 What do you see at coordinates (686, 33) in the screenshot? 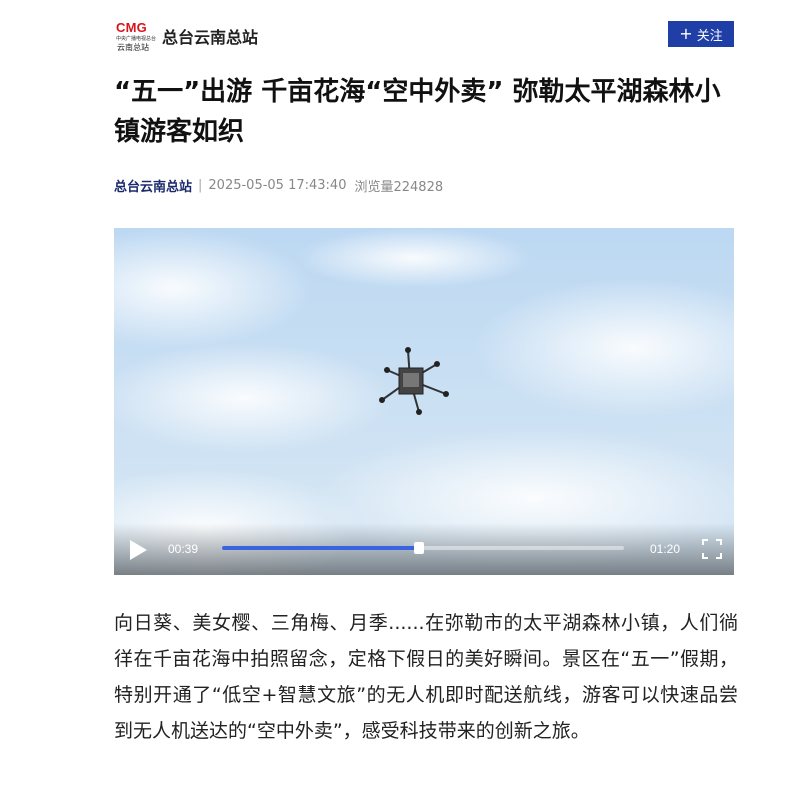
I see `plus-icon: +` at bounding box center [686, 33].